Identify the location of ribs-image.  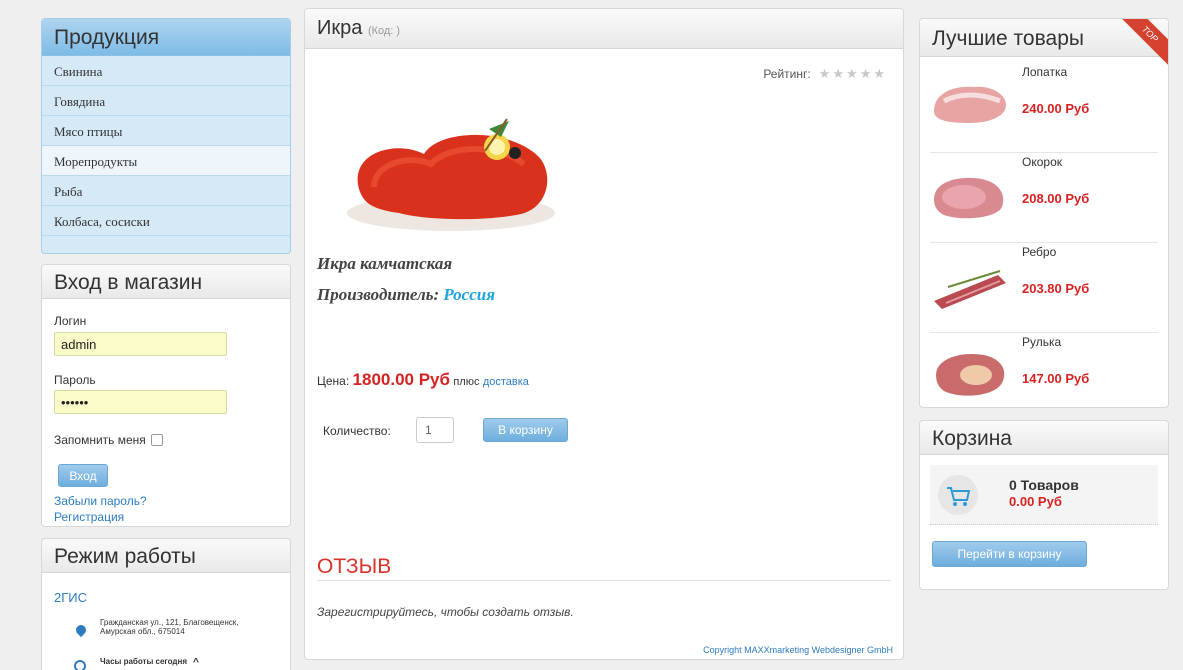
(970, 287).